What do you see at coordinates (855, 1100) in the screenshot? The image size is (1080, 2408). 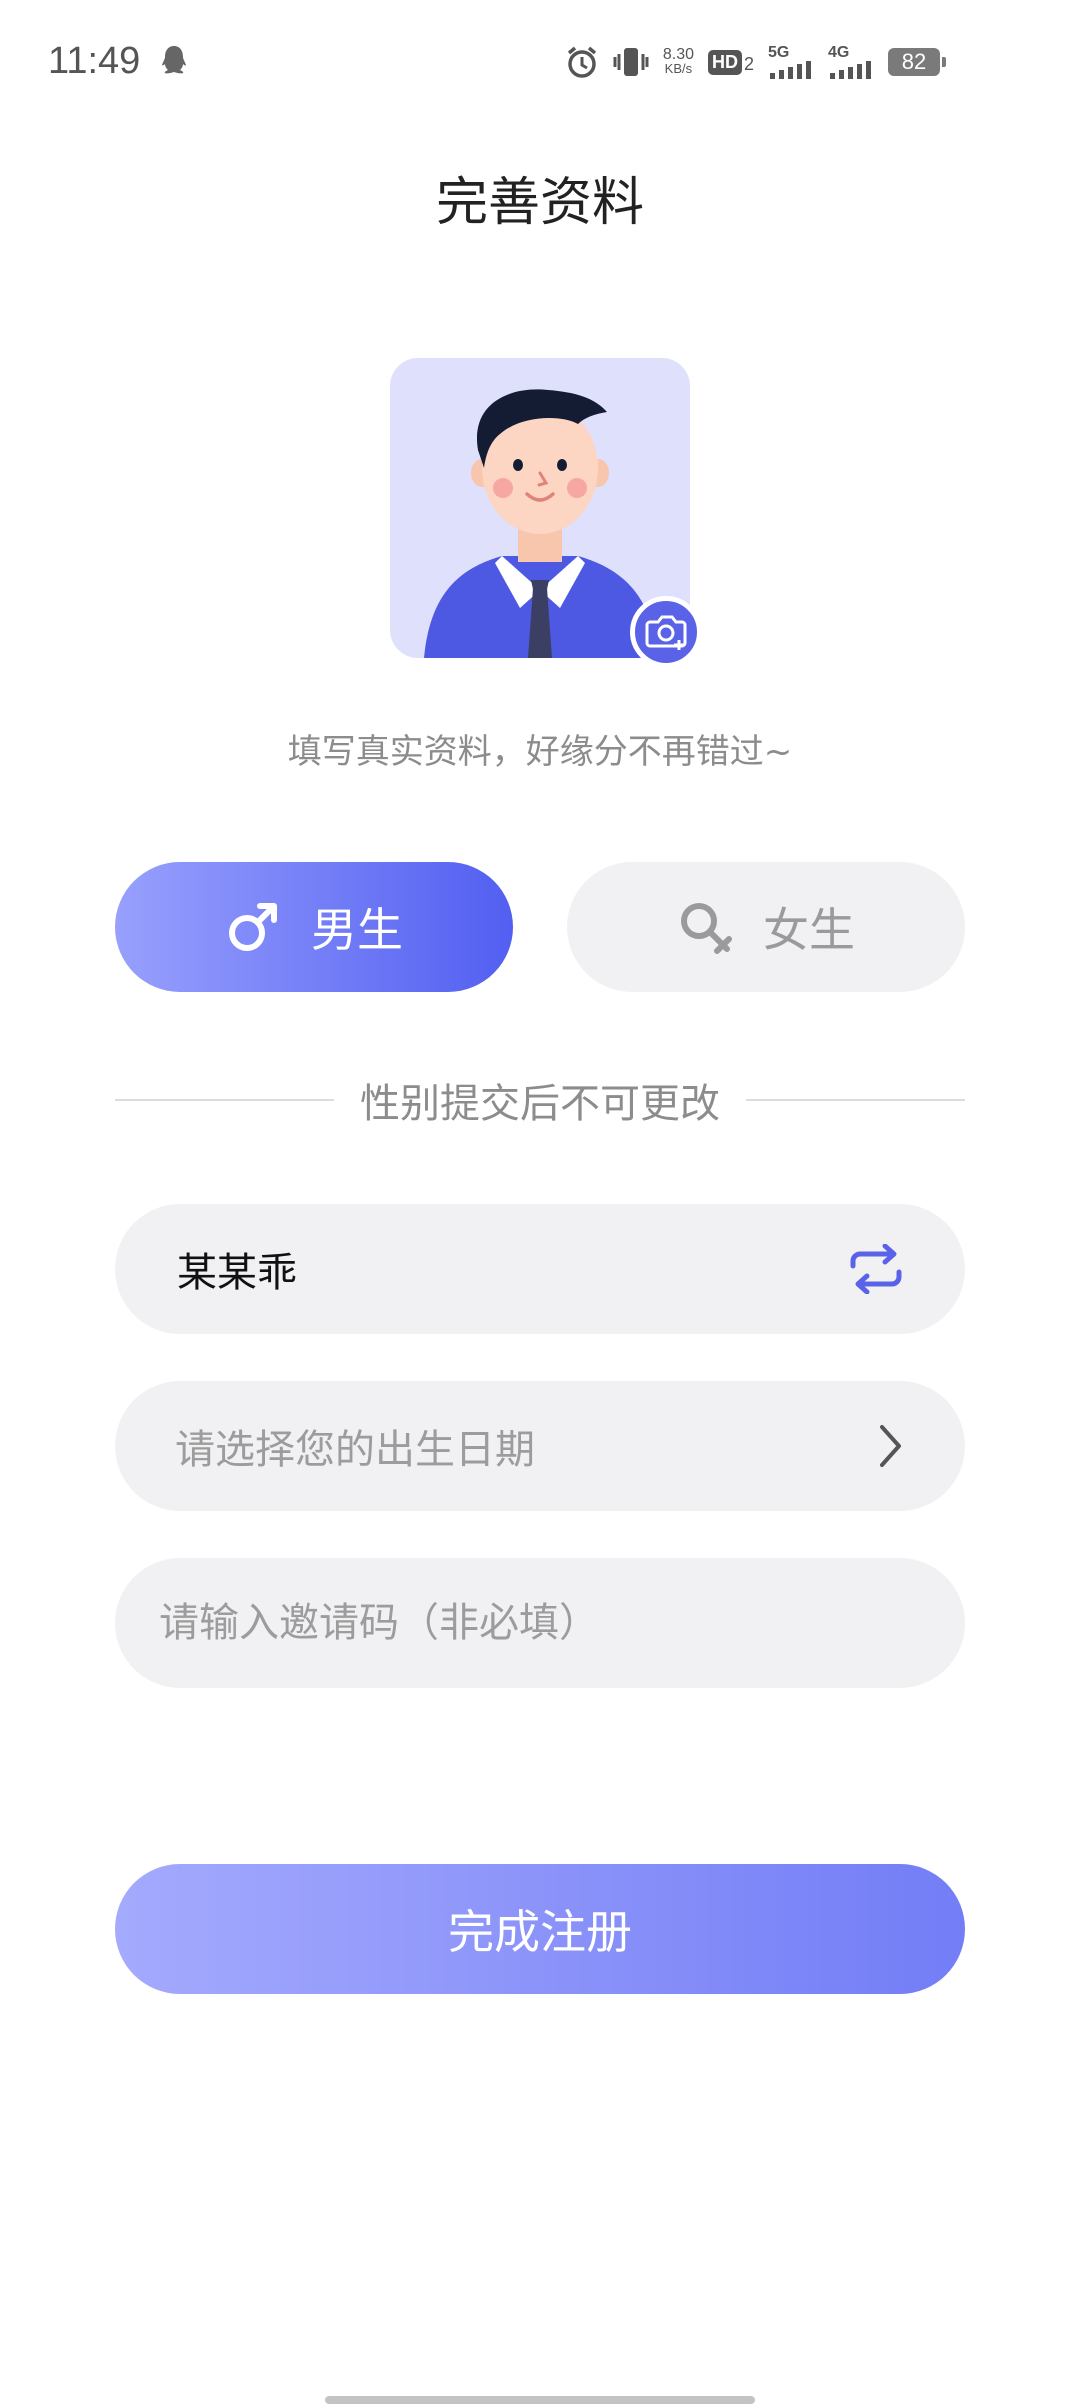 I see `divider-line-right` at bounding box center [855, 1100].